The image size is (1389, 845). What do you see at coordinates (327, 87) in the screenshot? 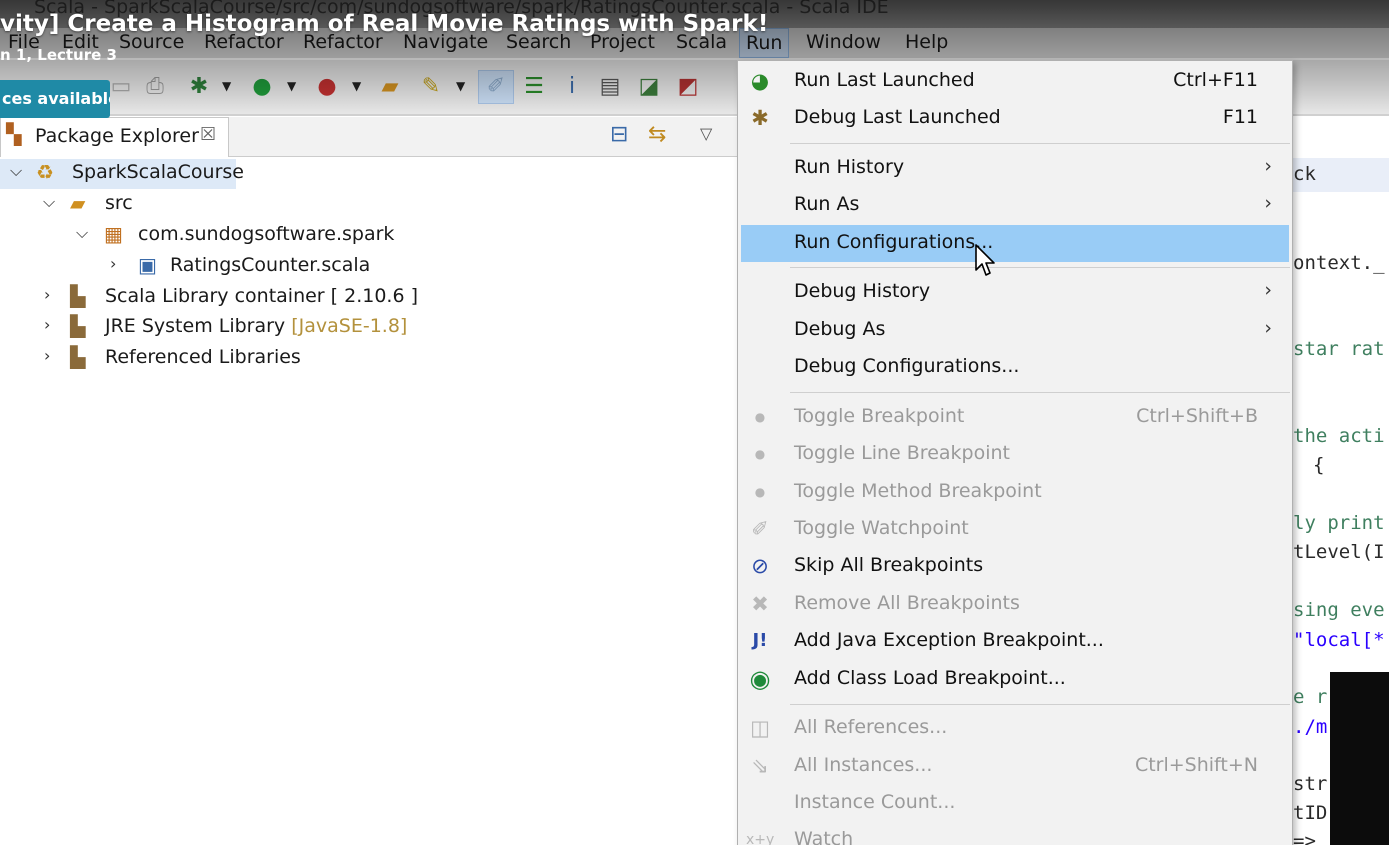
I see `external-tools-icon: ●` at bounding box center [327, 87].